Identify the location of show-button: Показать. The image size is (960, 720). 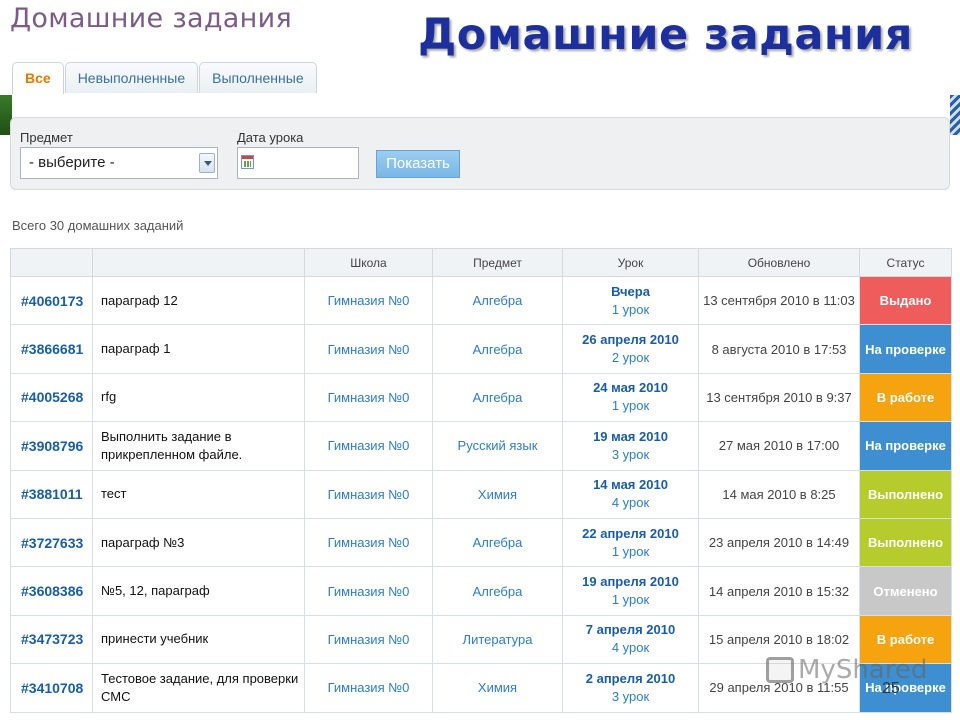
(418, 164).